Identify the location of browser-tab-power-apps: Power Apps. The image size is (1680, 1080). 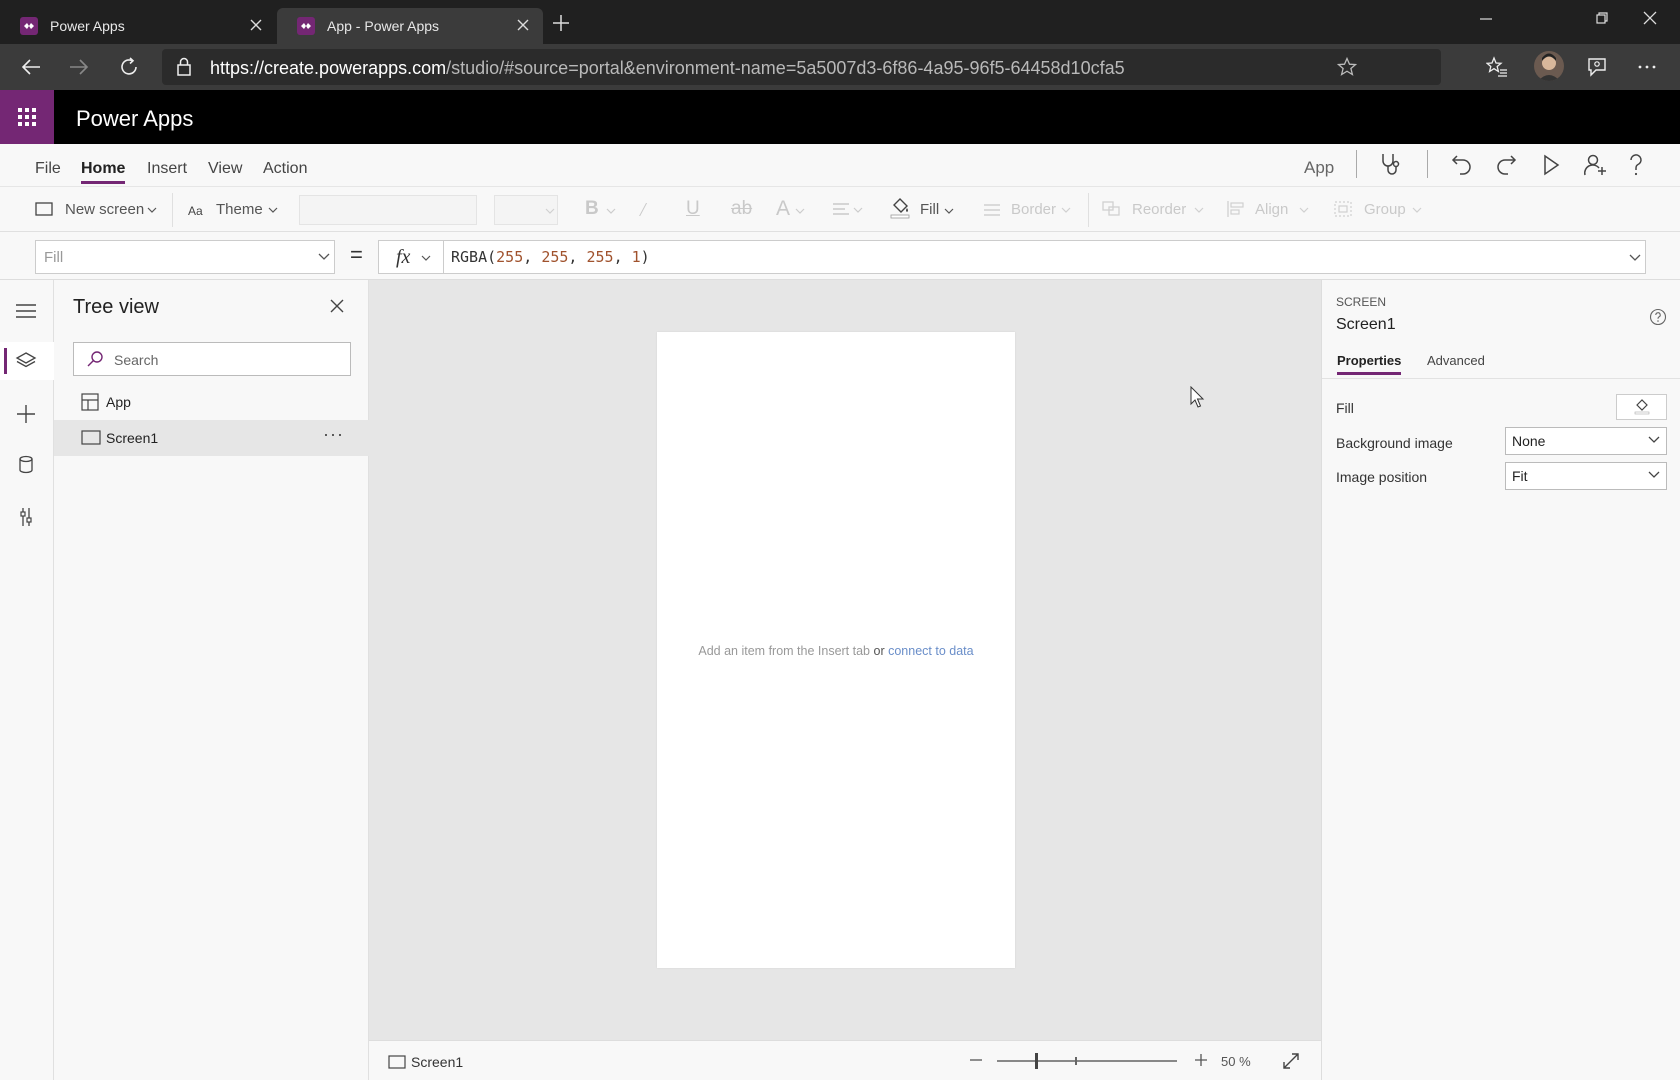
(138, 26).